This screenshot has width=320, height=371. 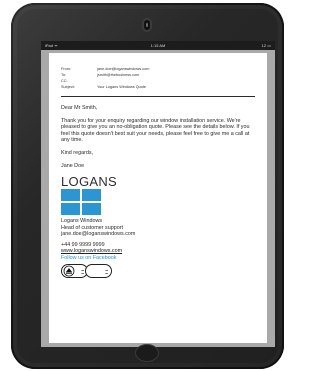 What do you see at coordinates (122, 87) in the screenshot?
I see `subject-value: Your Logans Windows Quote` at bounding box center [122, 87].